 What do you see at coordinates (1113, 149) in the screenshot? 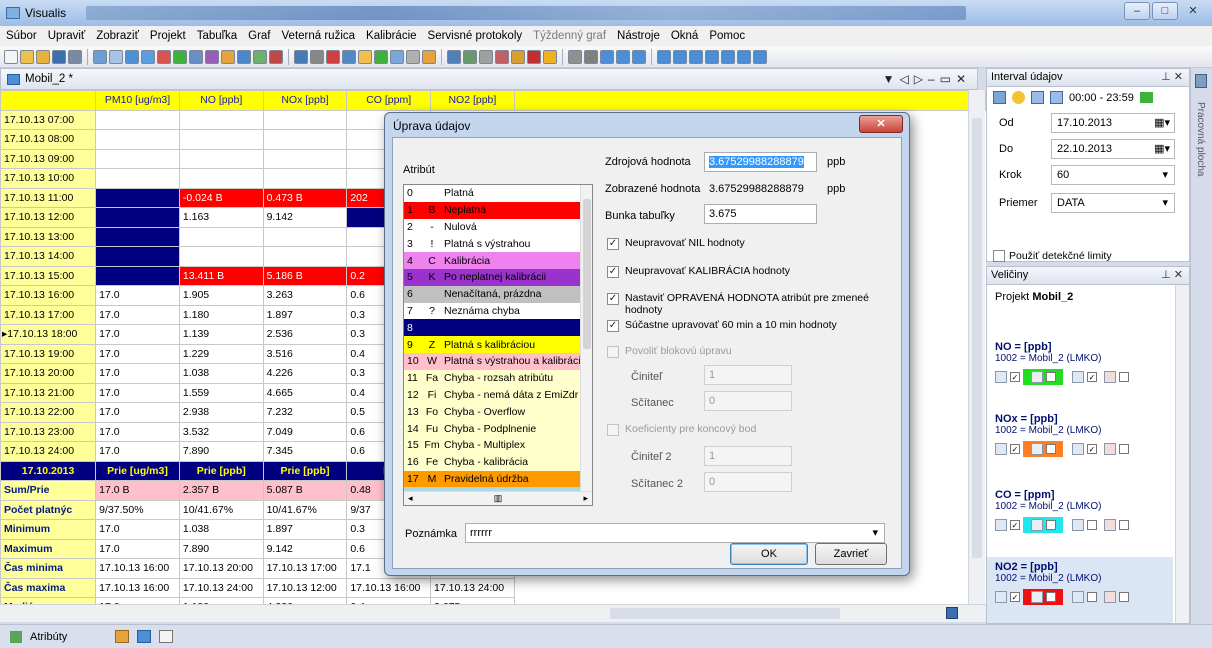
I see `do-date-picker: 22.10.2013 ▦▾` at bounding box center [1113, 149].